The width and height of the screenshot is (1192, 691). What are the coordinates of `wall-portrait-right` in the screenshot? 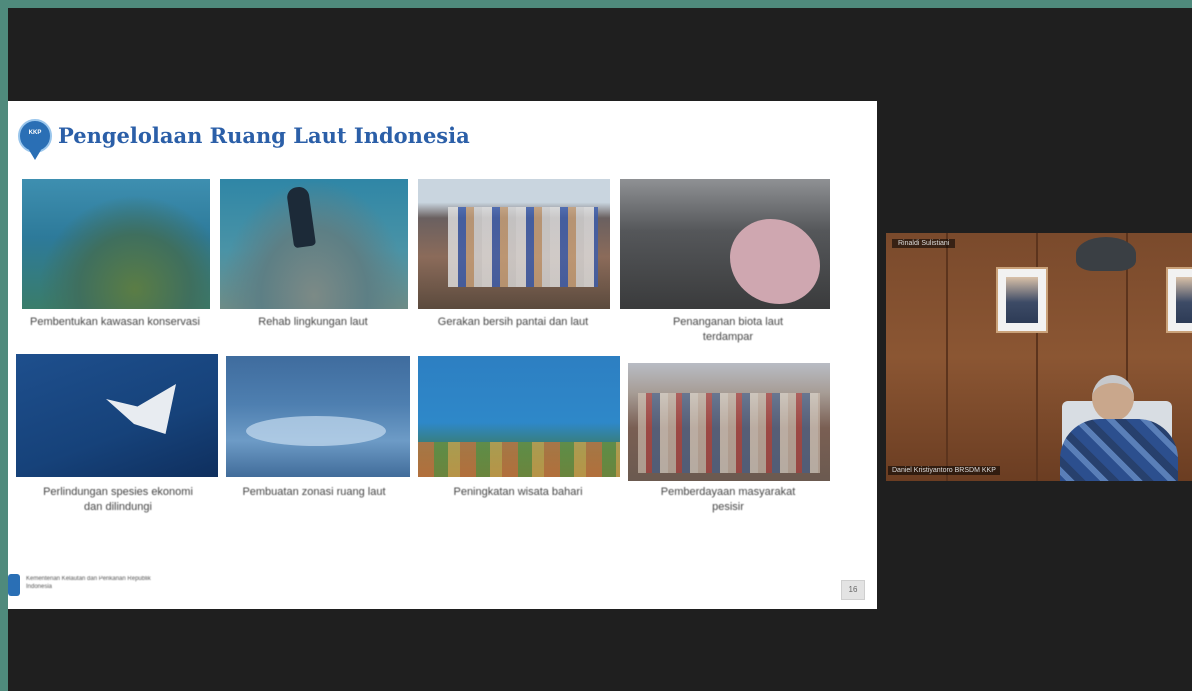 It's located at (1179, 300).